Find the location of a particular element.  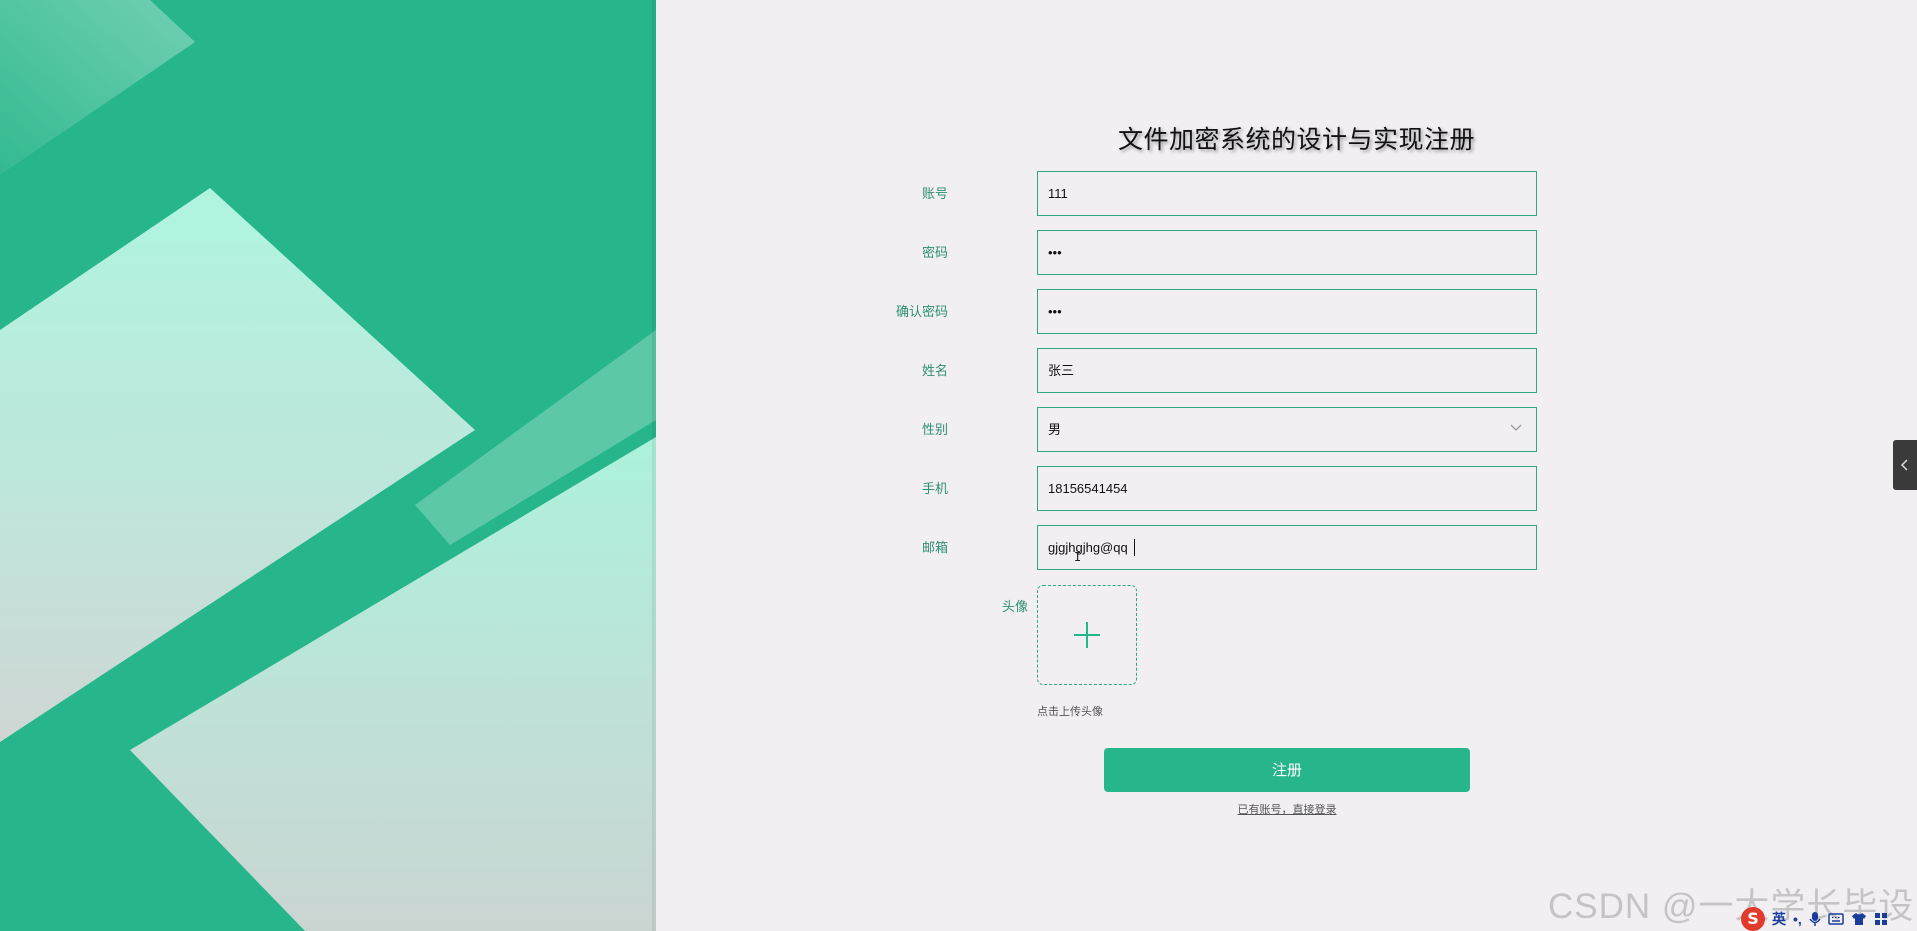

form-row-account: 账号 111 is located at coordinates (1228, 193).